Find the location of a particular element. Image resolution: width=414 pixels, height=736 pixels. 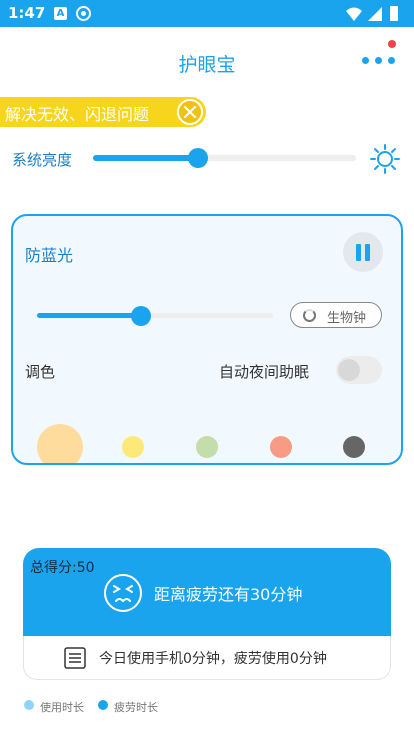

signal-icon is located at coordinates (375, 14).